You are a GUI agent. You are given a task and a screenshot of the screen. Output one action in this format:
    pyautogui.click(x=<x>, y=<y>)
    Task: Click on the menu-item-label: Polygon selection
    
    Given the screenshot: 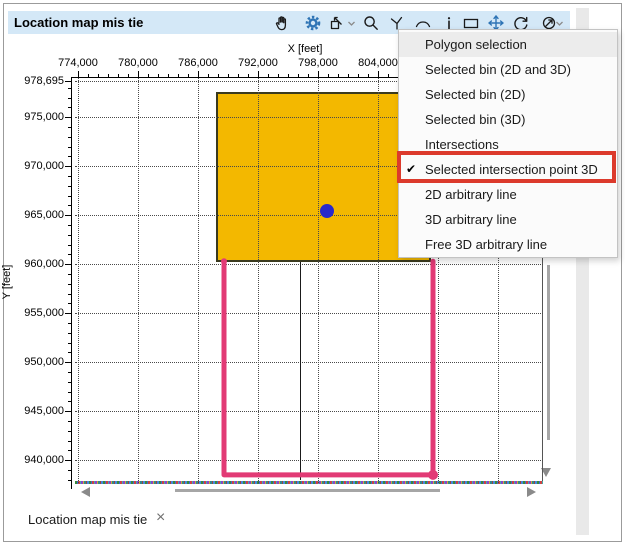 What is the action you would take?
    pyautogui.click(x=476, y=44)
    